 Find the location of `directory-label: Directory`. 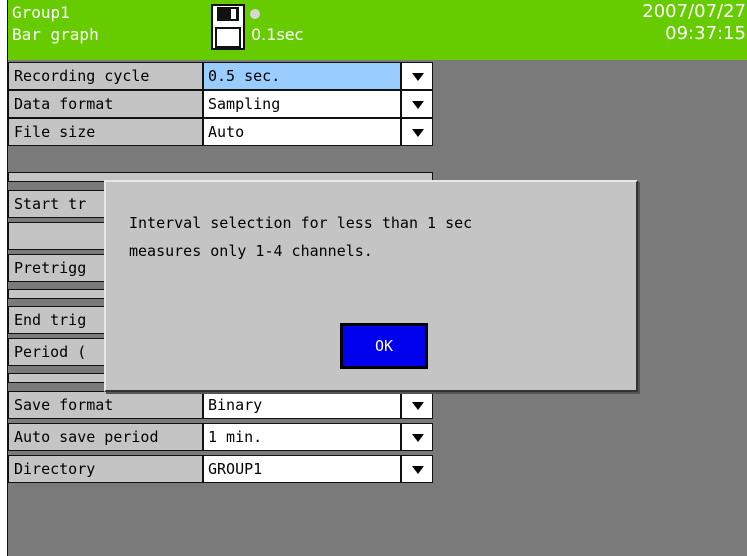

directory-label: Directory is located at coordinates (105, 469).